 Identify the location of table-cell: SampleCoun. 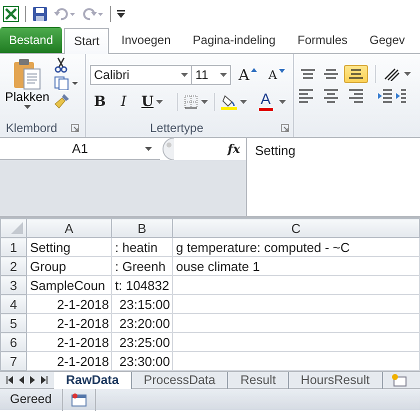
(68, 285).